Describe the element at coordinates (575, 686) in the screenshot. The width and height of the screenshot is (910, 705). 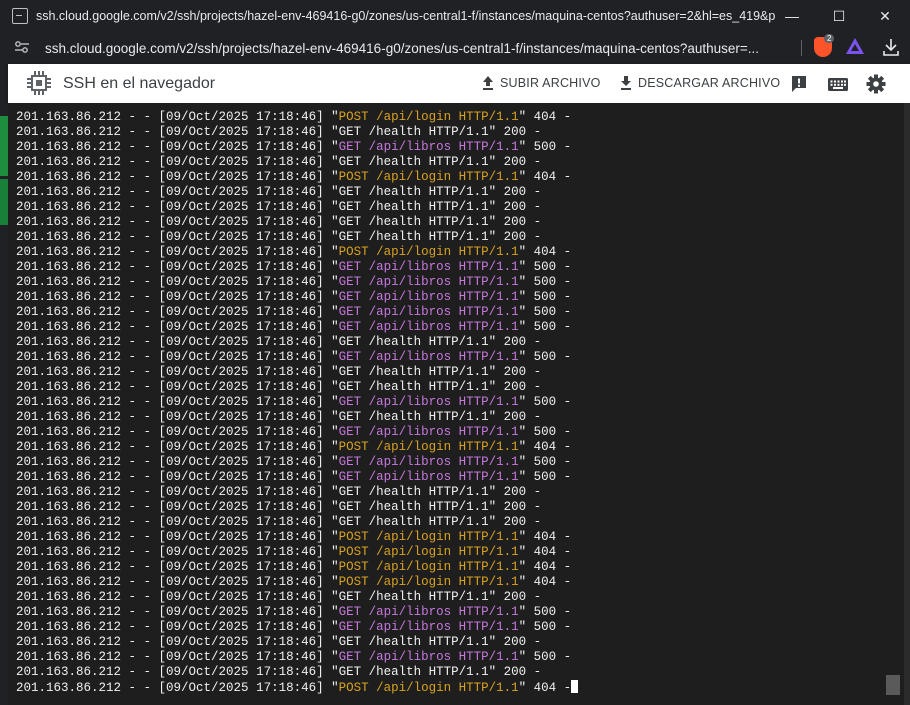
I see `terminal-cursor` at that location.